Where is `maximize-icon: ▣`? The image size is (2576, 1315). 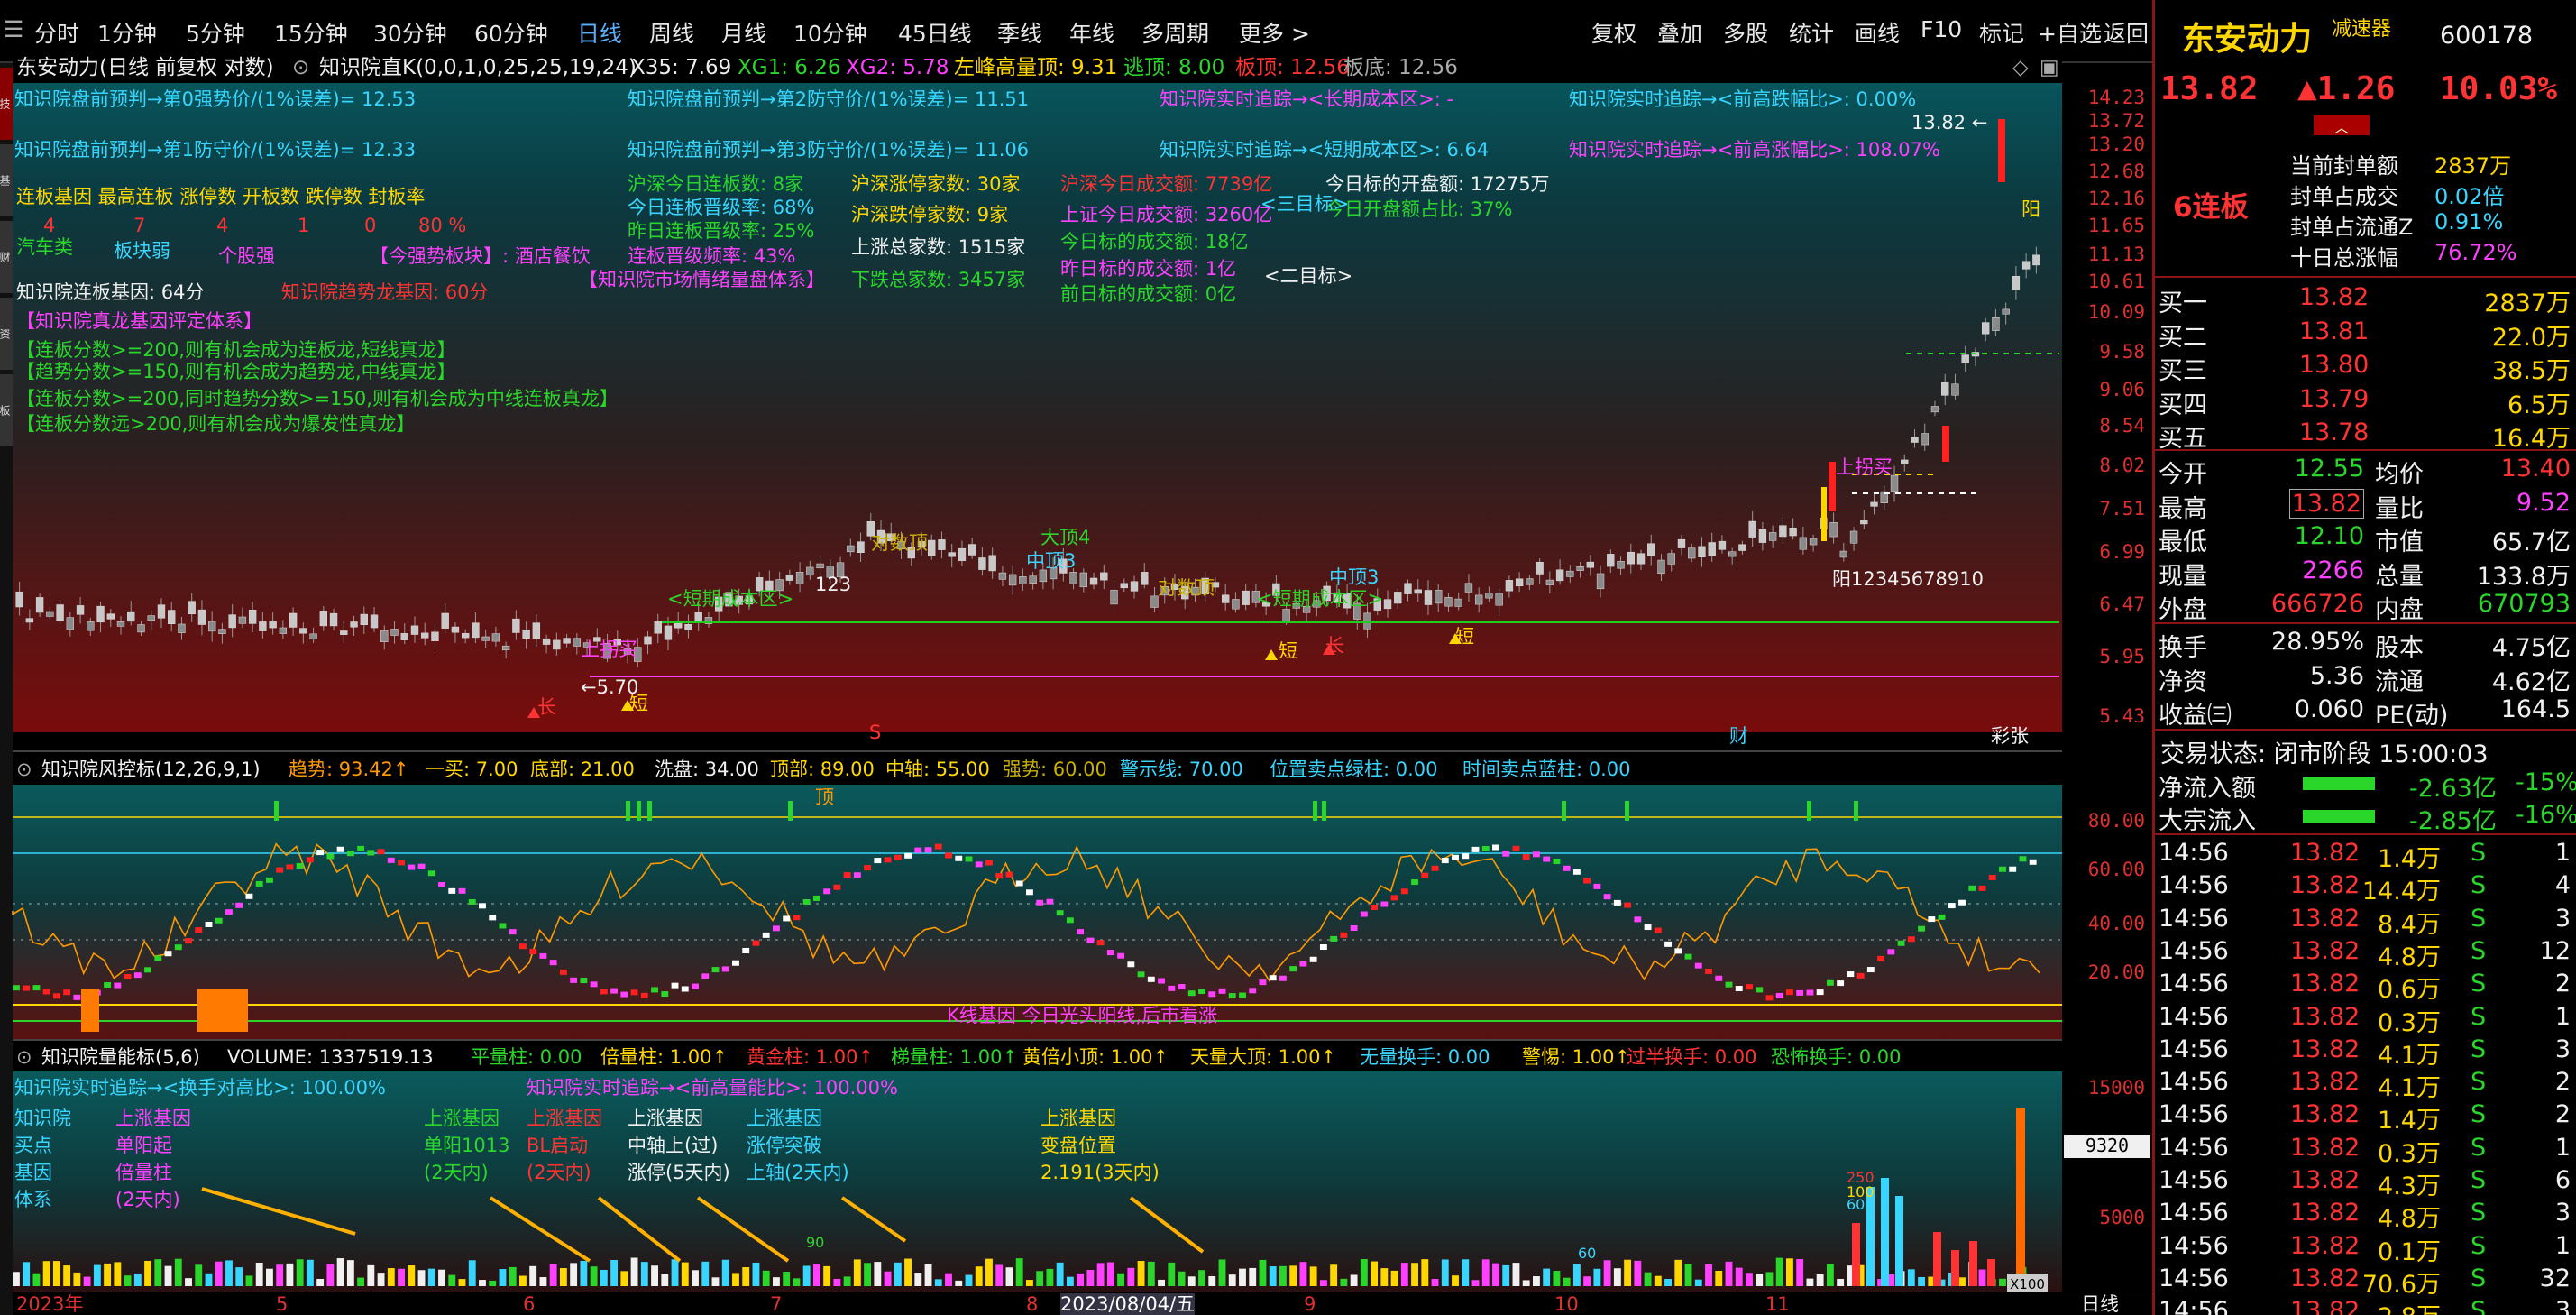 maximize-icon: ▣ is located at coordinates (2049, 67).